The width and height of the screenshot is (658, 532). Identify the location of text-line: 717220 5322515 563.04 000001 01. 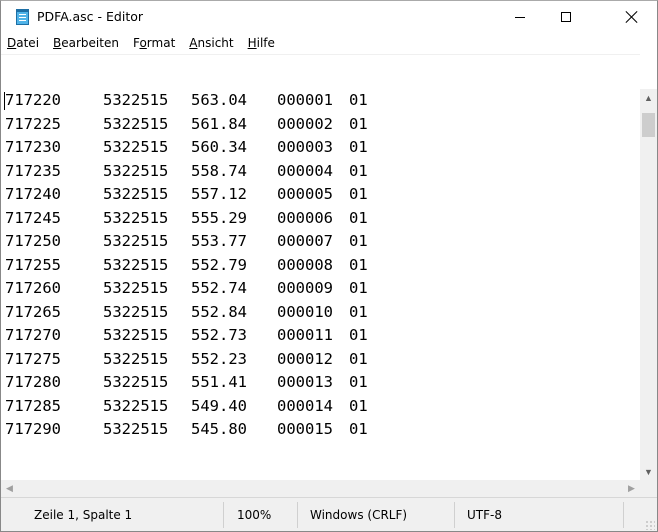
(186, 101).